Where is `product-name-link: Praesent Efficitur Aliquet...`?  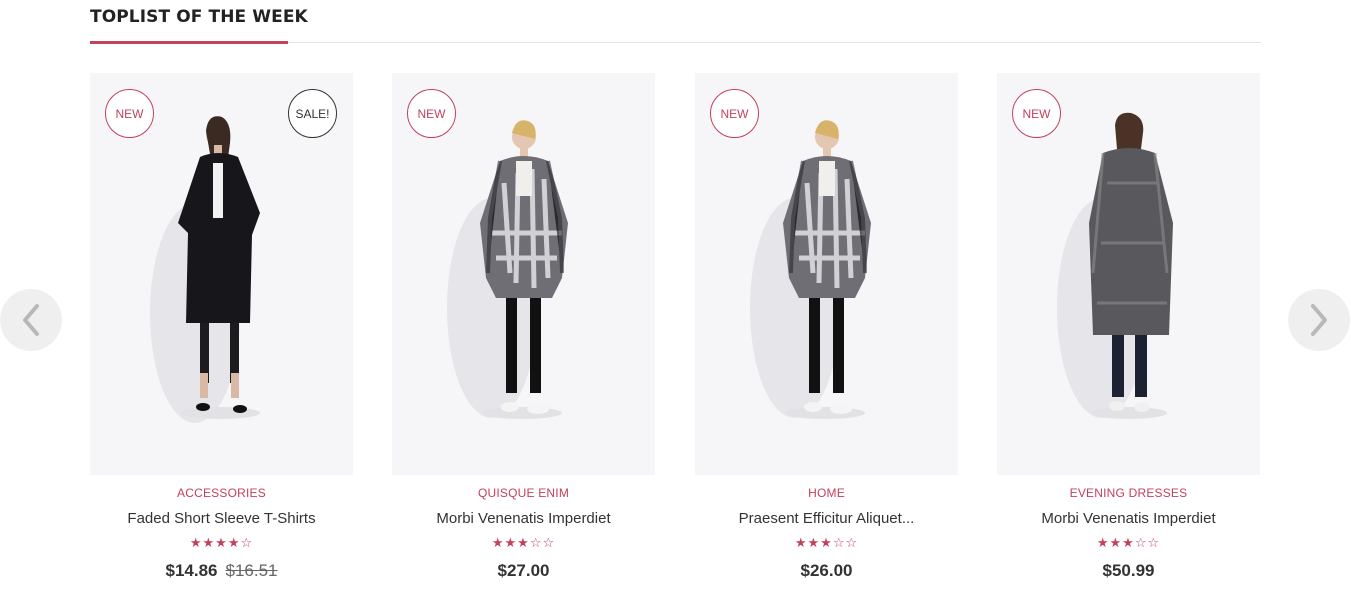 product-name-link: Praesent Efficitur Aliquet... is located at coordinates (826, 518).